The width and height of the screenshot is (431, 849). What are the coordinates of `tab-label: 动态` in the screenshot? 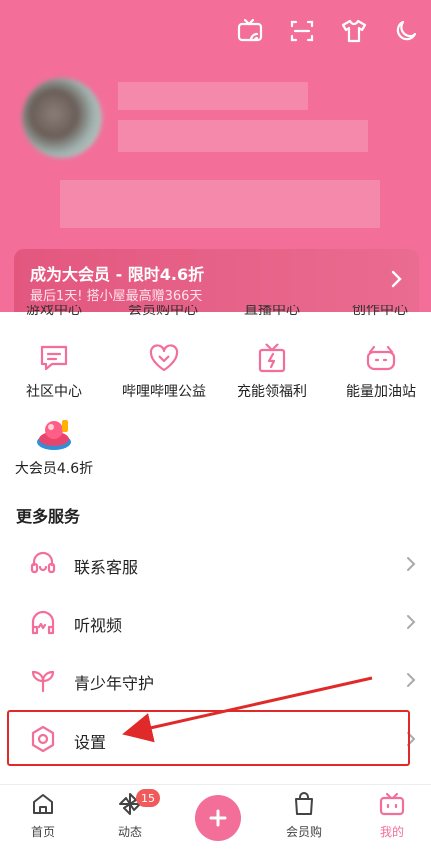 It's located at (129, 832).